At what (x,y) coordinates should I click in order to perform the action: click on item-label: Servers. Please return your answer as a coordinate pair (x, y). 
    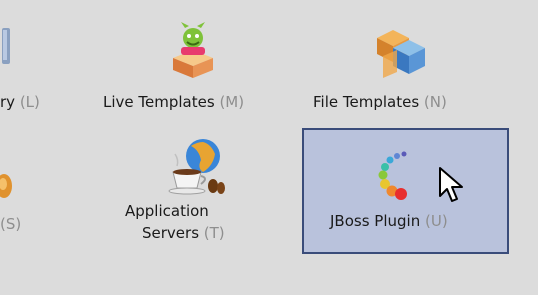
    Looking at the image, I should click on (171, 233).